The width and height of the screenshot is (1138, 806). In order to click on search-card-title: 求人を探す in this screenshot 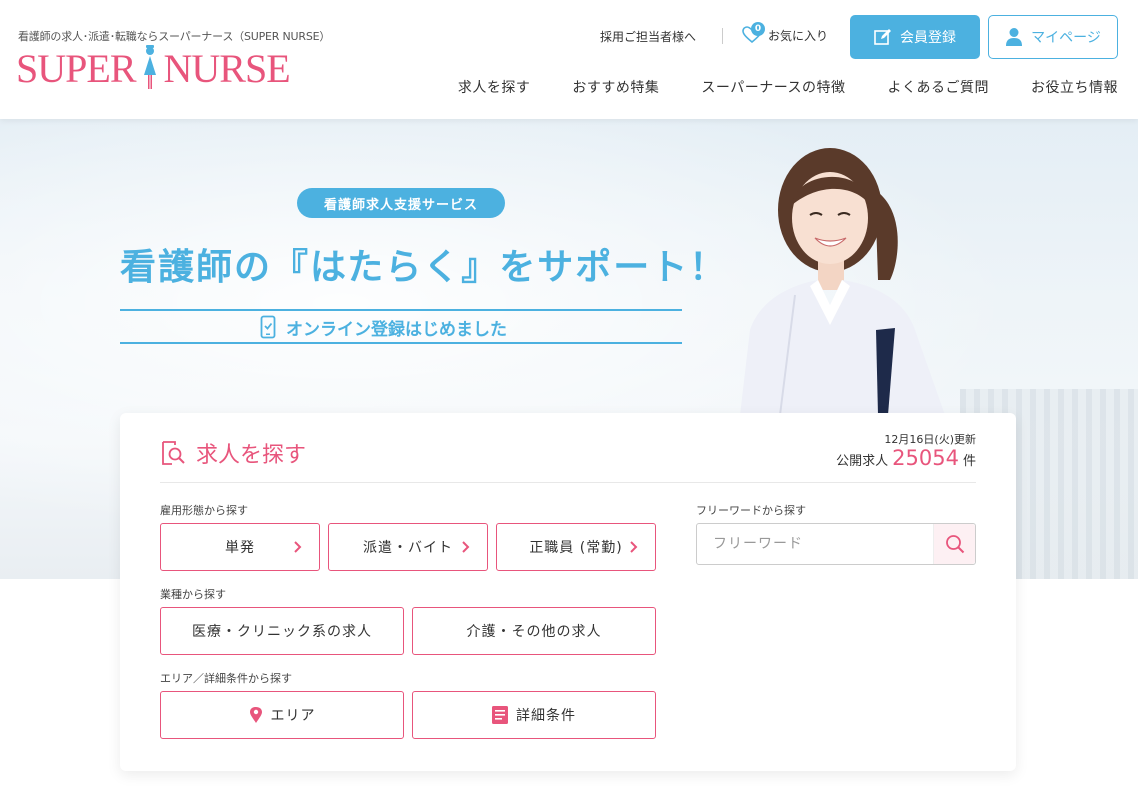, I will do `click(233, 453)`.